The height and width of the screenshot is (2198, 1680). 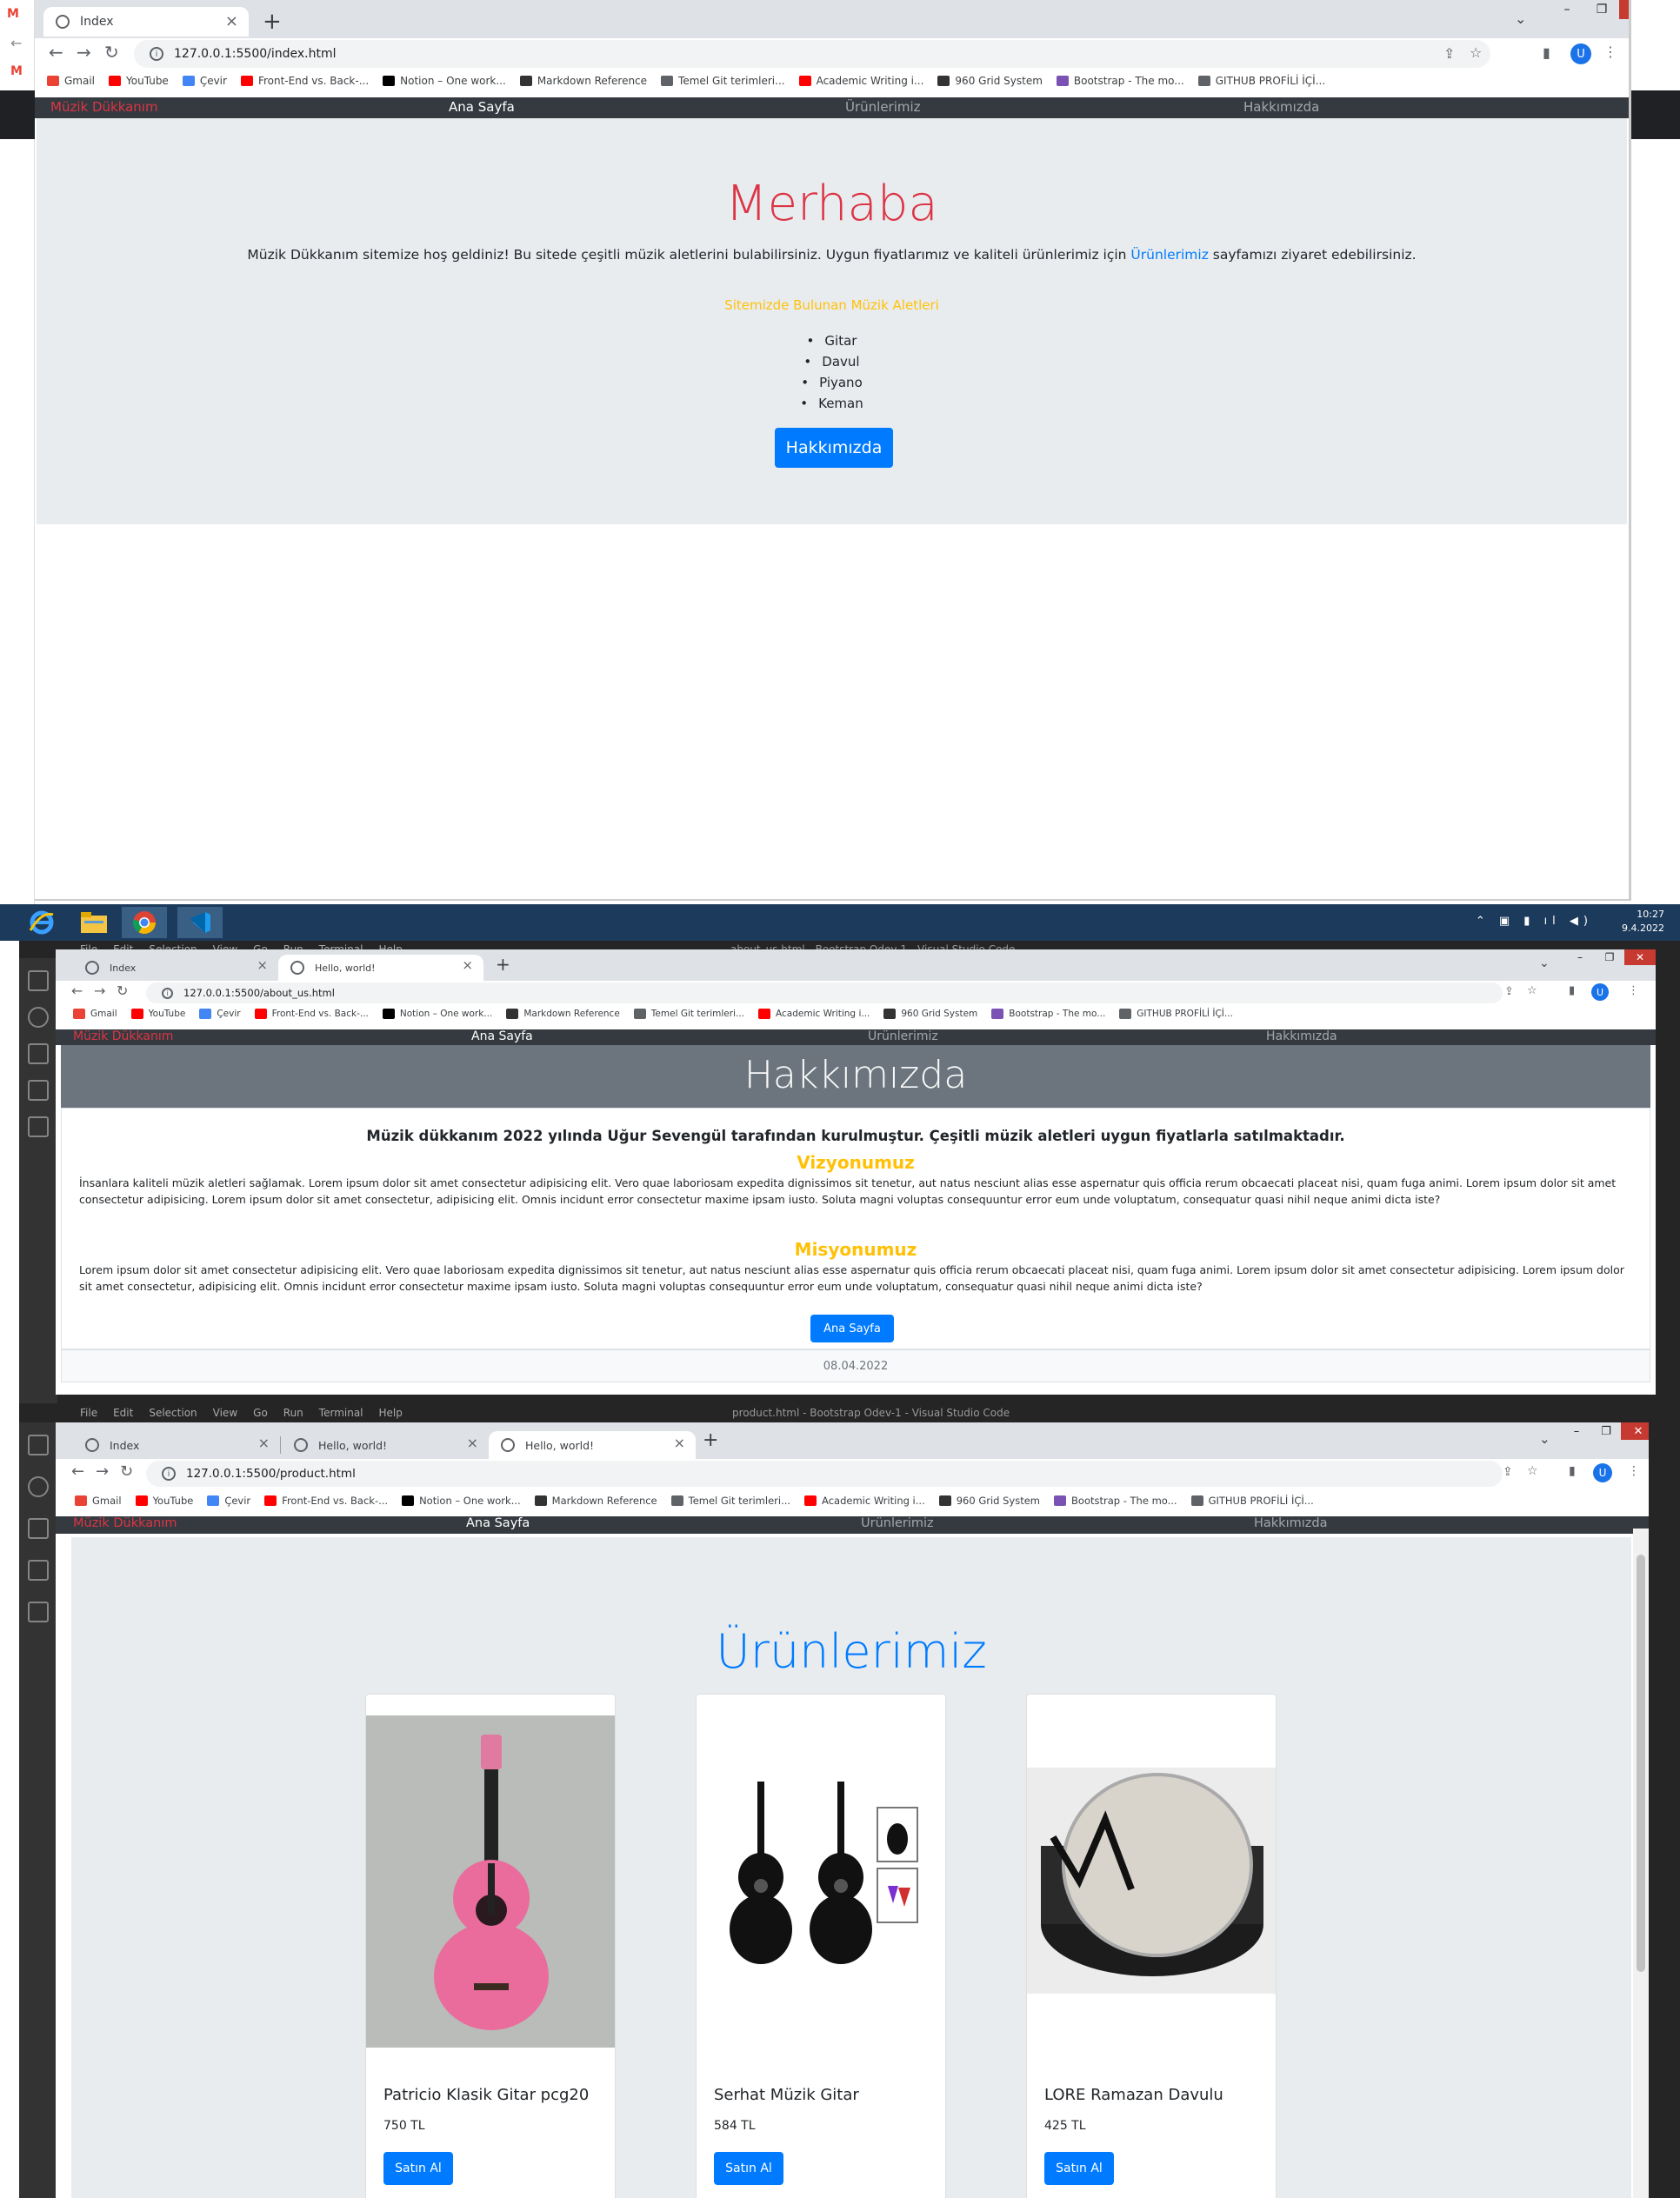 I want to click on address-bar: i 127.0.0.1:5500/about_us.html, so click(x=824, y=992).